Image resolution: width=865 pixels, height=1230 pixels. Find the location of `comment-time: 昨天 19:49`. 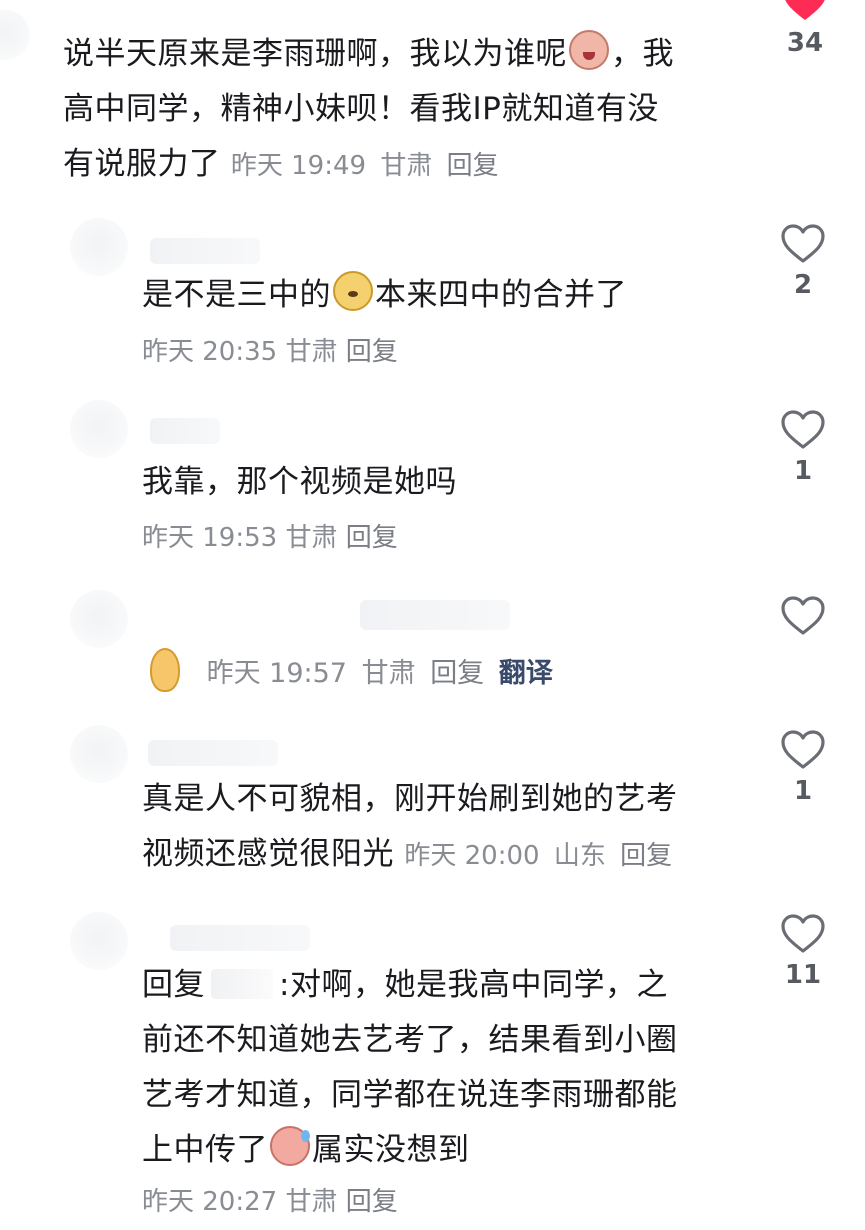

comment-time: 昨天 19:49 is located at coordinates (298, 166).